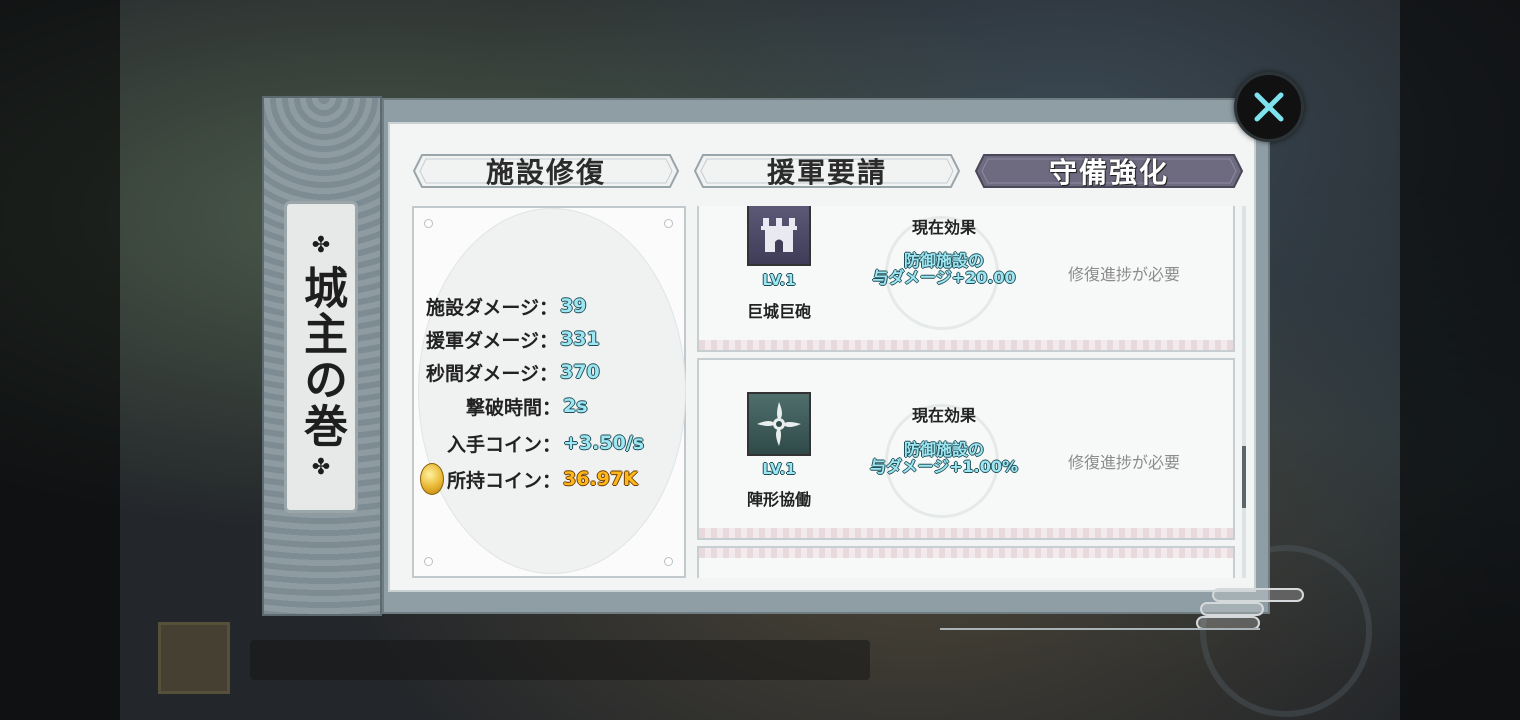 The image size is (1520, 720). Describe the element at coordinates (560, 660) in the screenshot. I see `background-chat-bar` at that location.